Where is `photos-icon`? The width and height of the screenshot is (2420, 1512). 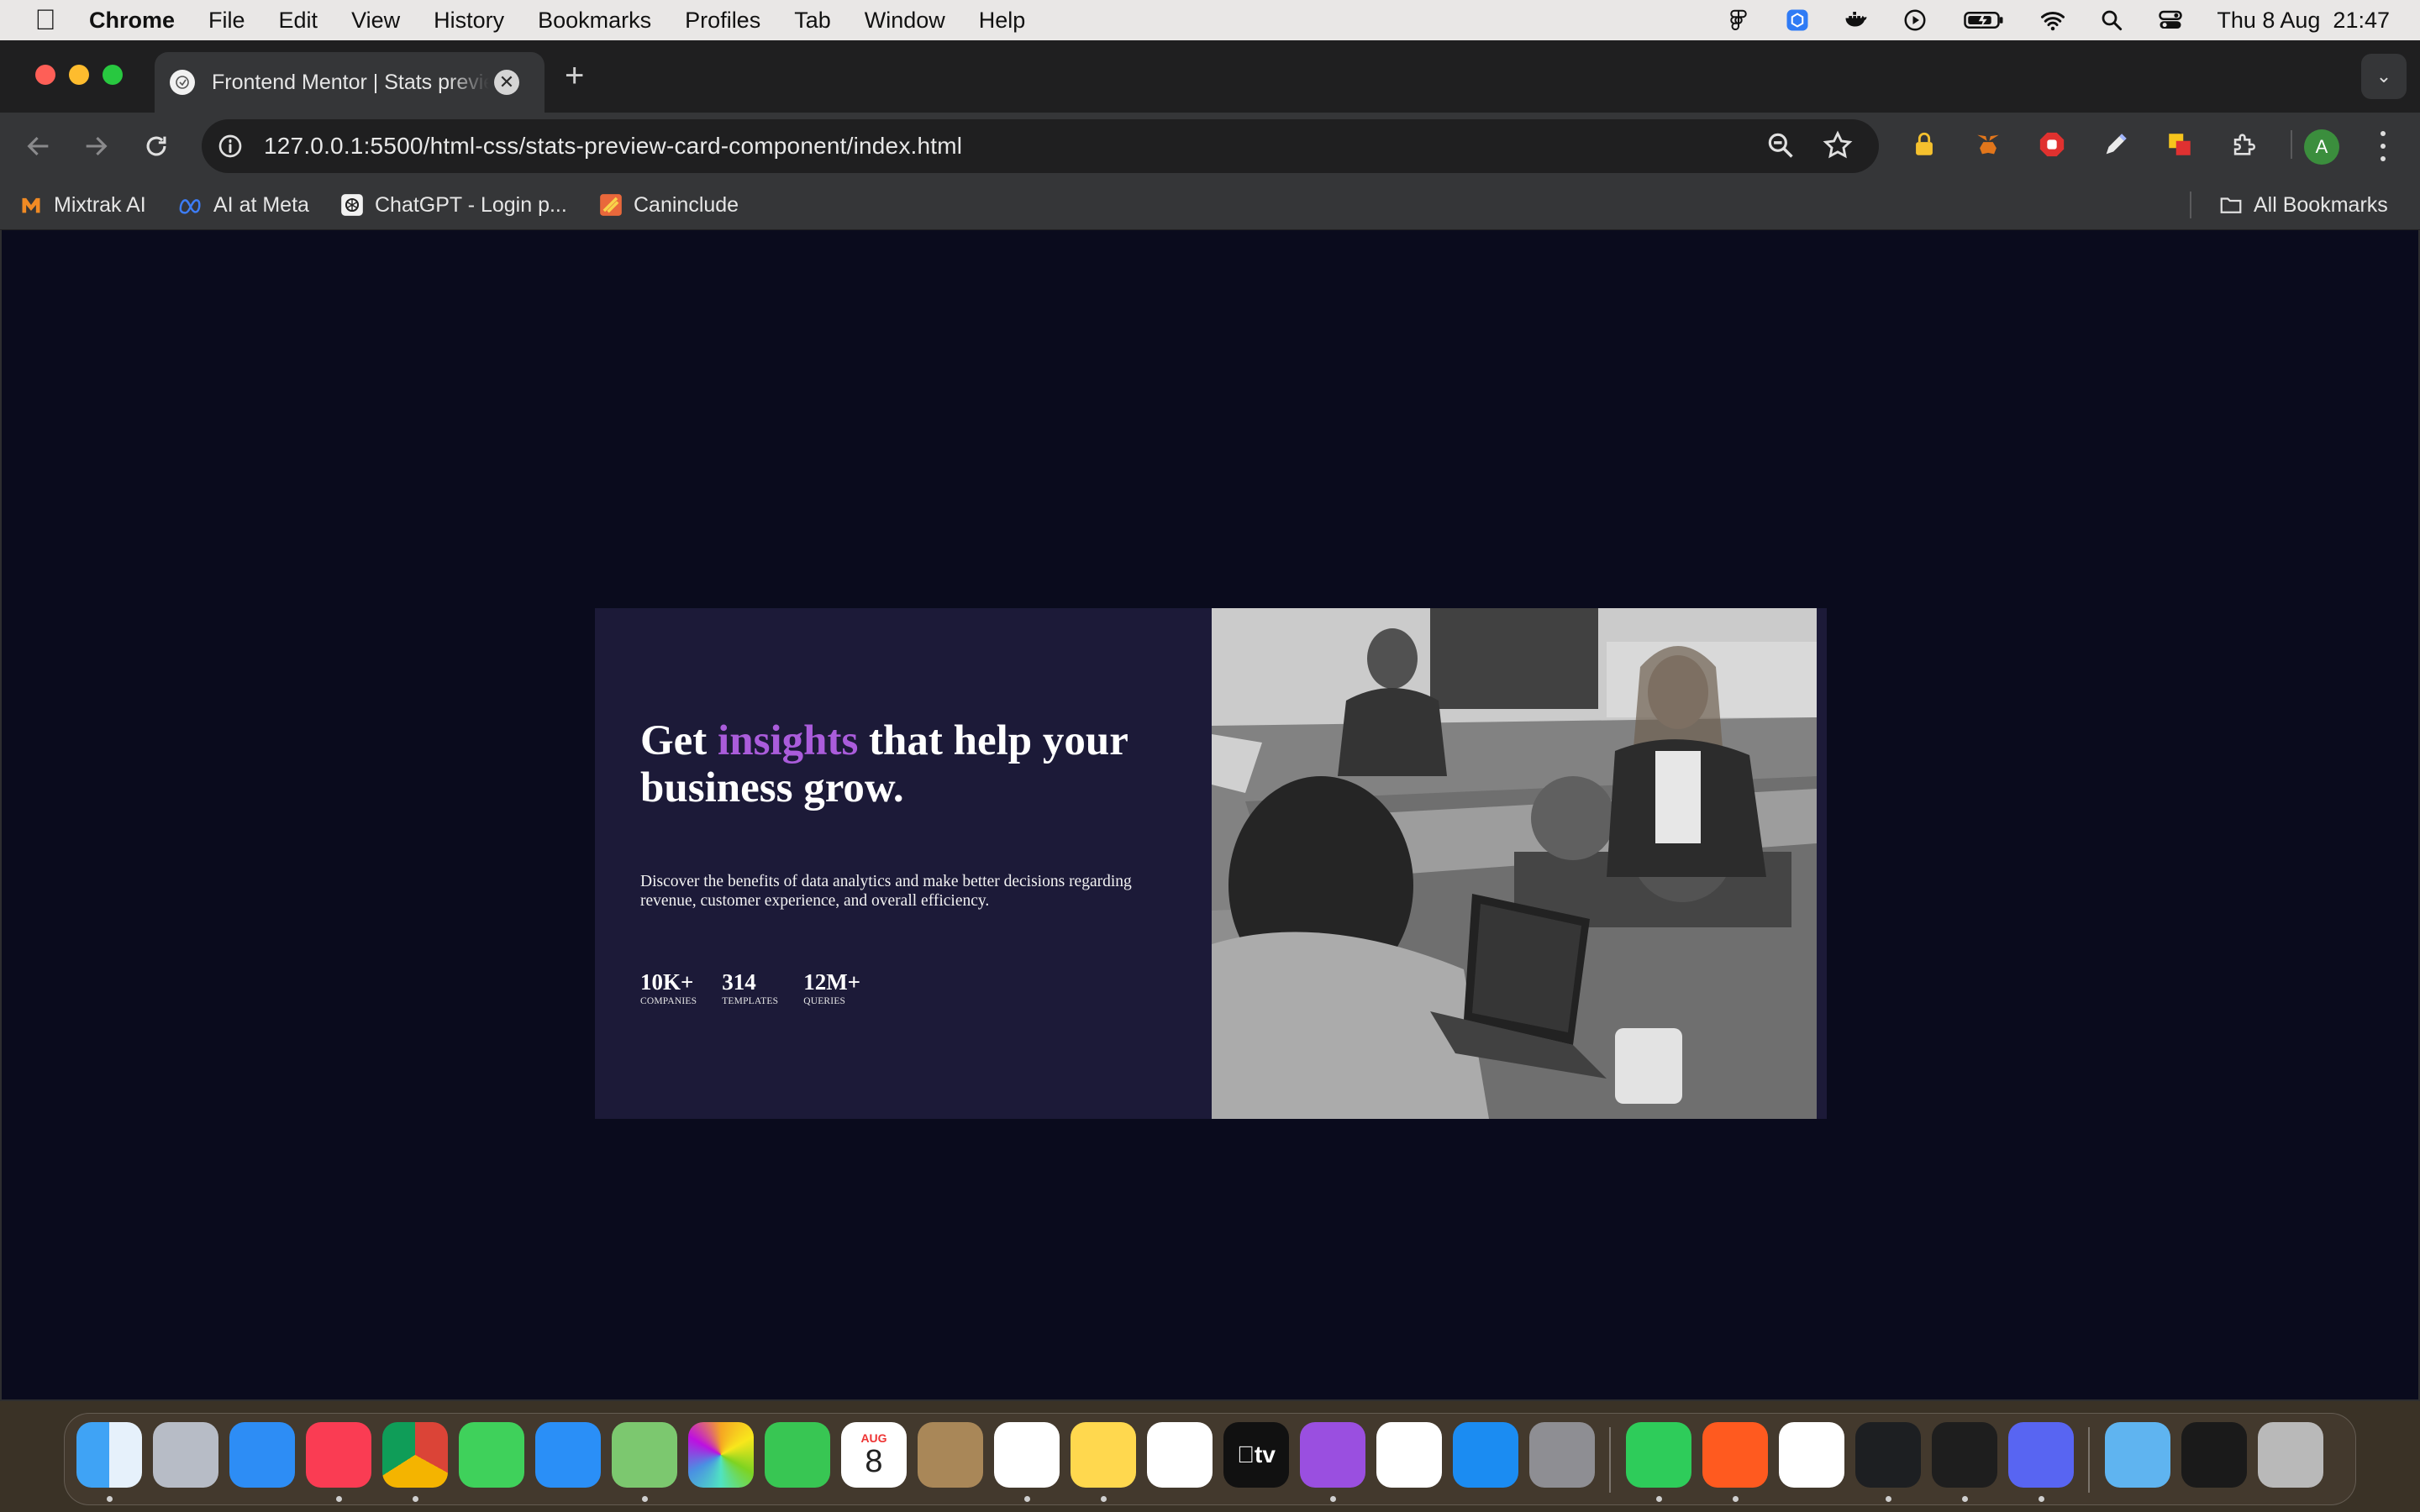 photos-icon is located at coordinates (721, 1455).